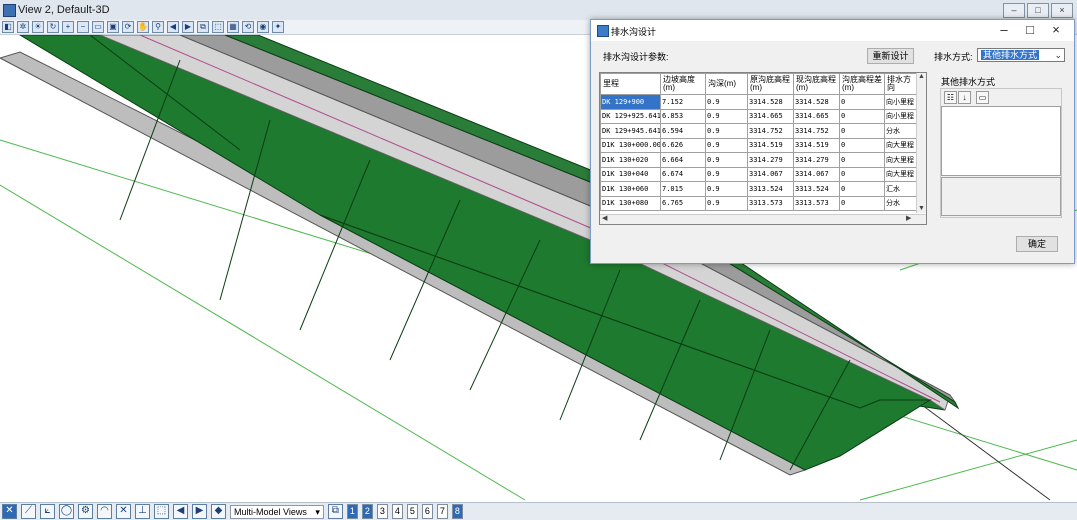 This screenshot has width=1077, height=520. What do you see at coordinates (113, 27) in the screenshot?
I see `fit-view-icon: ▣` at bounding box center [113, 27].